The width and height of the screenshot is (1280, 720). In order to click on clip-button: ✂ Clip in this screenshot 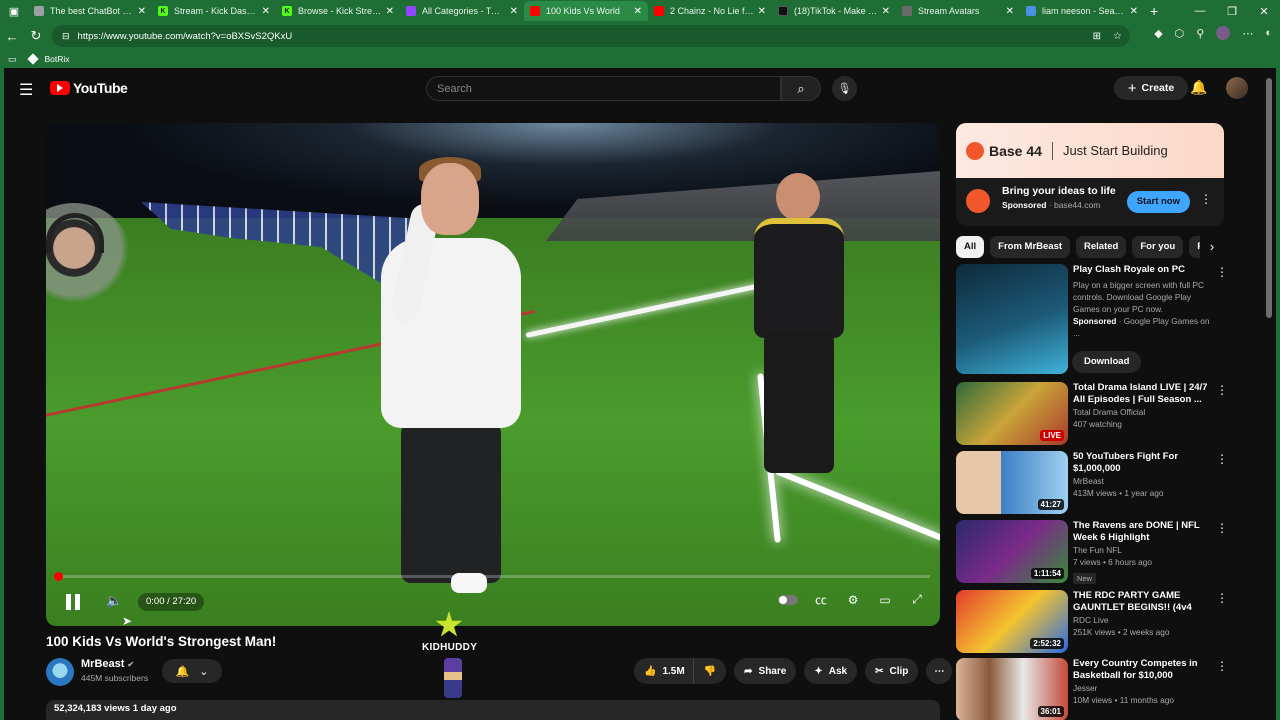, I will do `click(892, 671)`.